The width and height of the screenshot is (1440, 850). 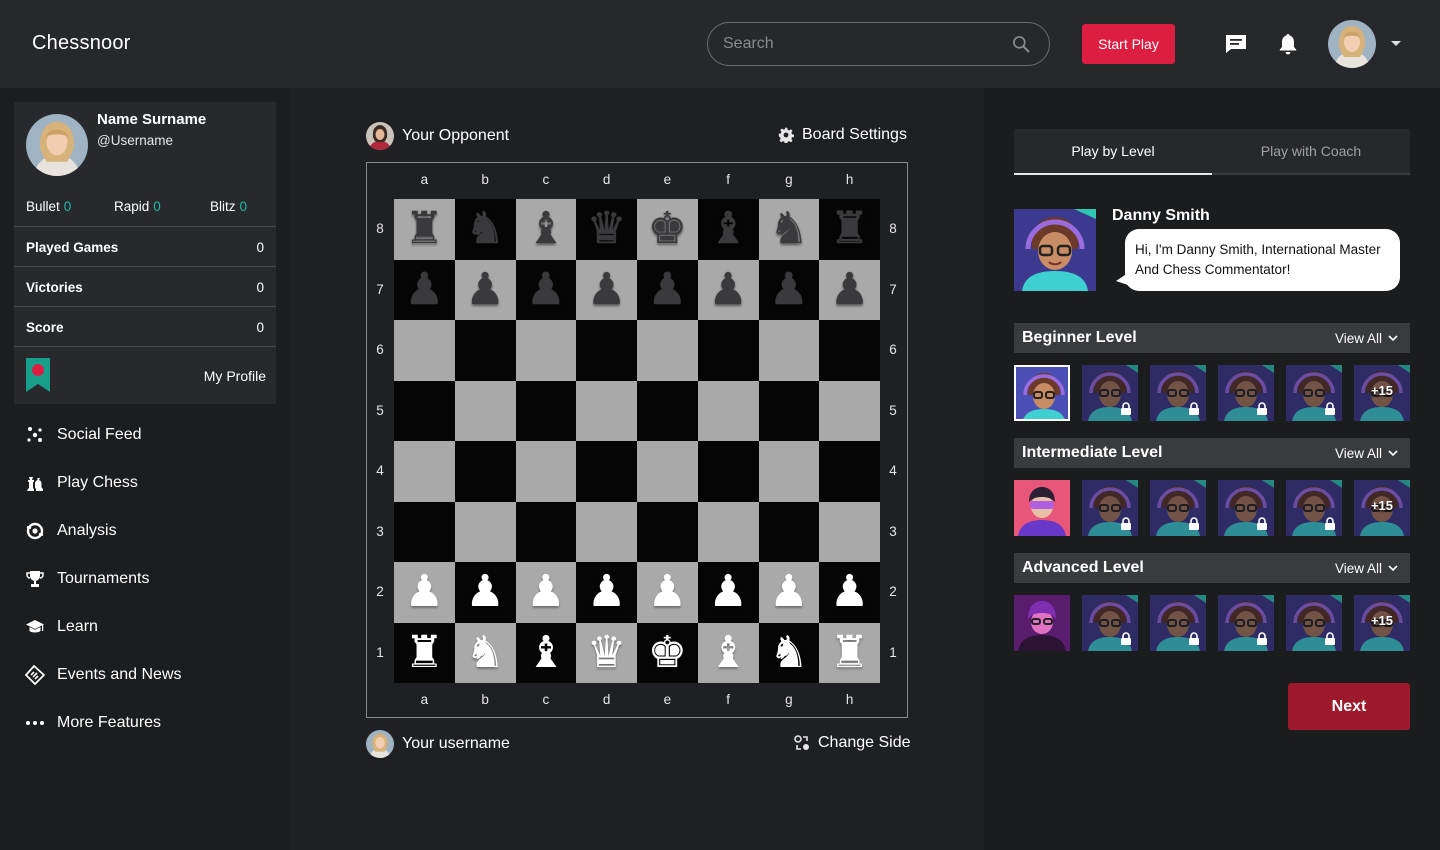 I want to click on nav-analysis: Analysis, so click(x=71, y=531).